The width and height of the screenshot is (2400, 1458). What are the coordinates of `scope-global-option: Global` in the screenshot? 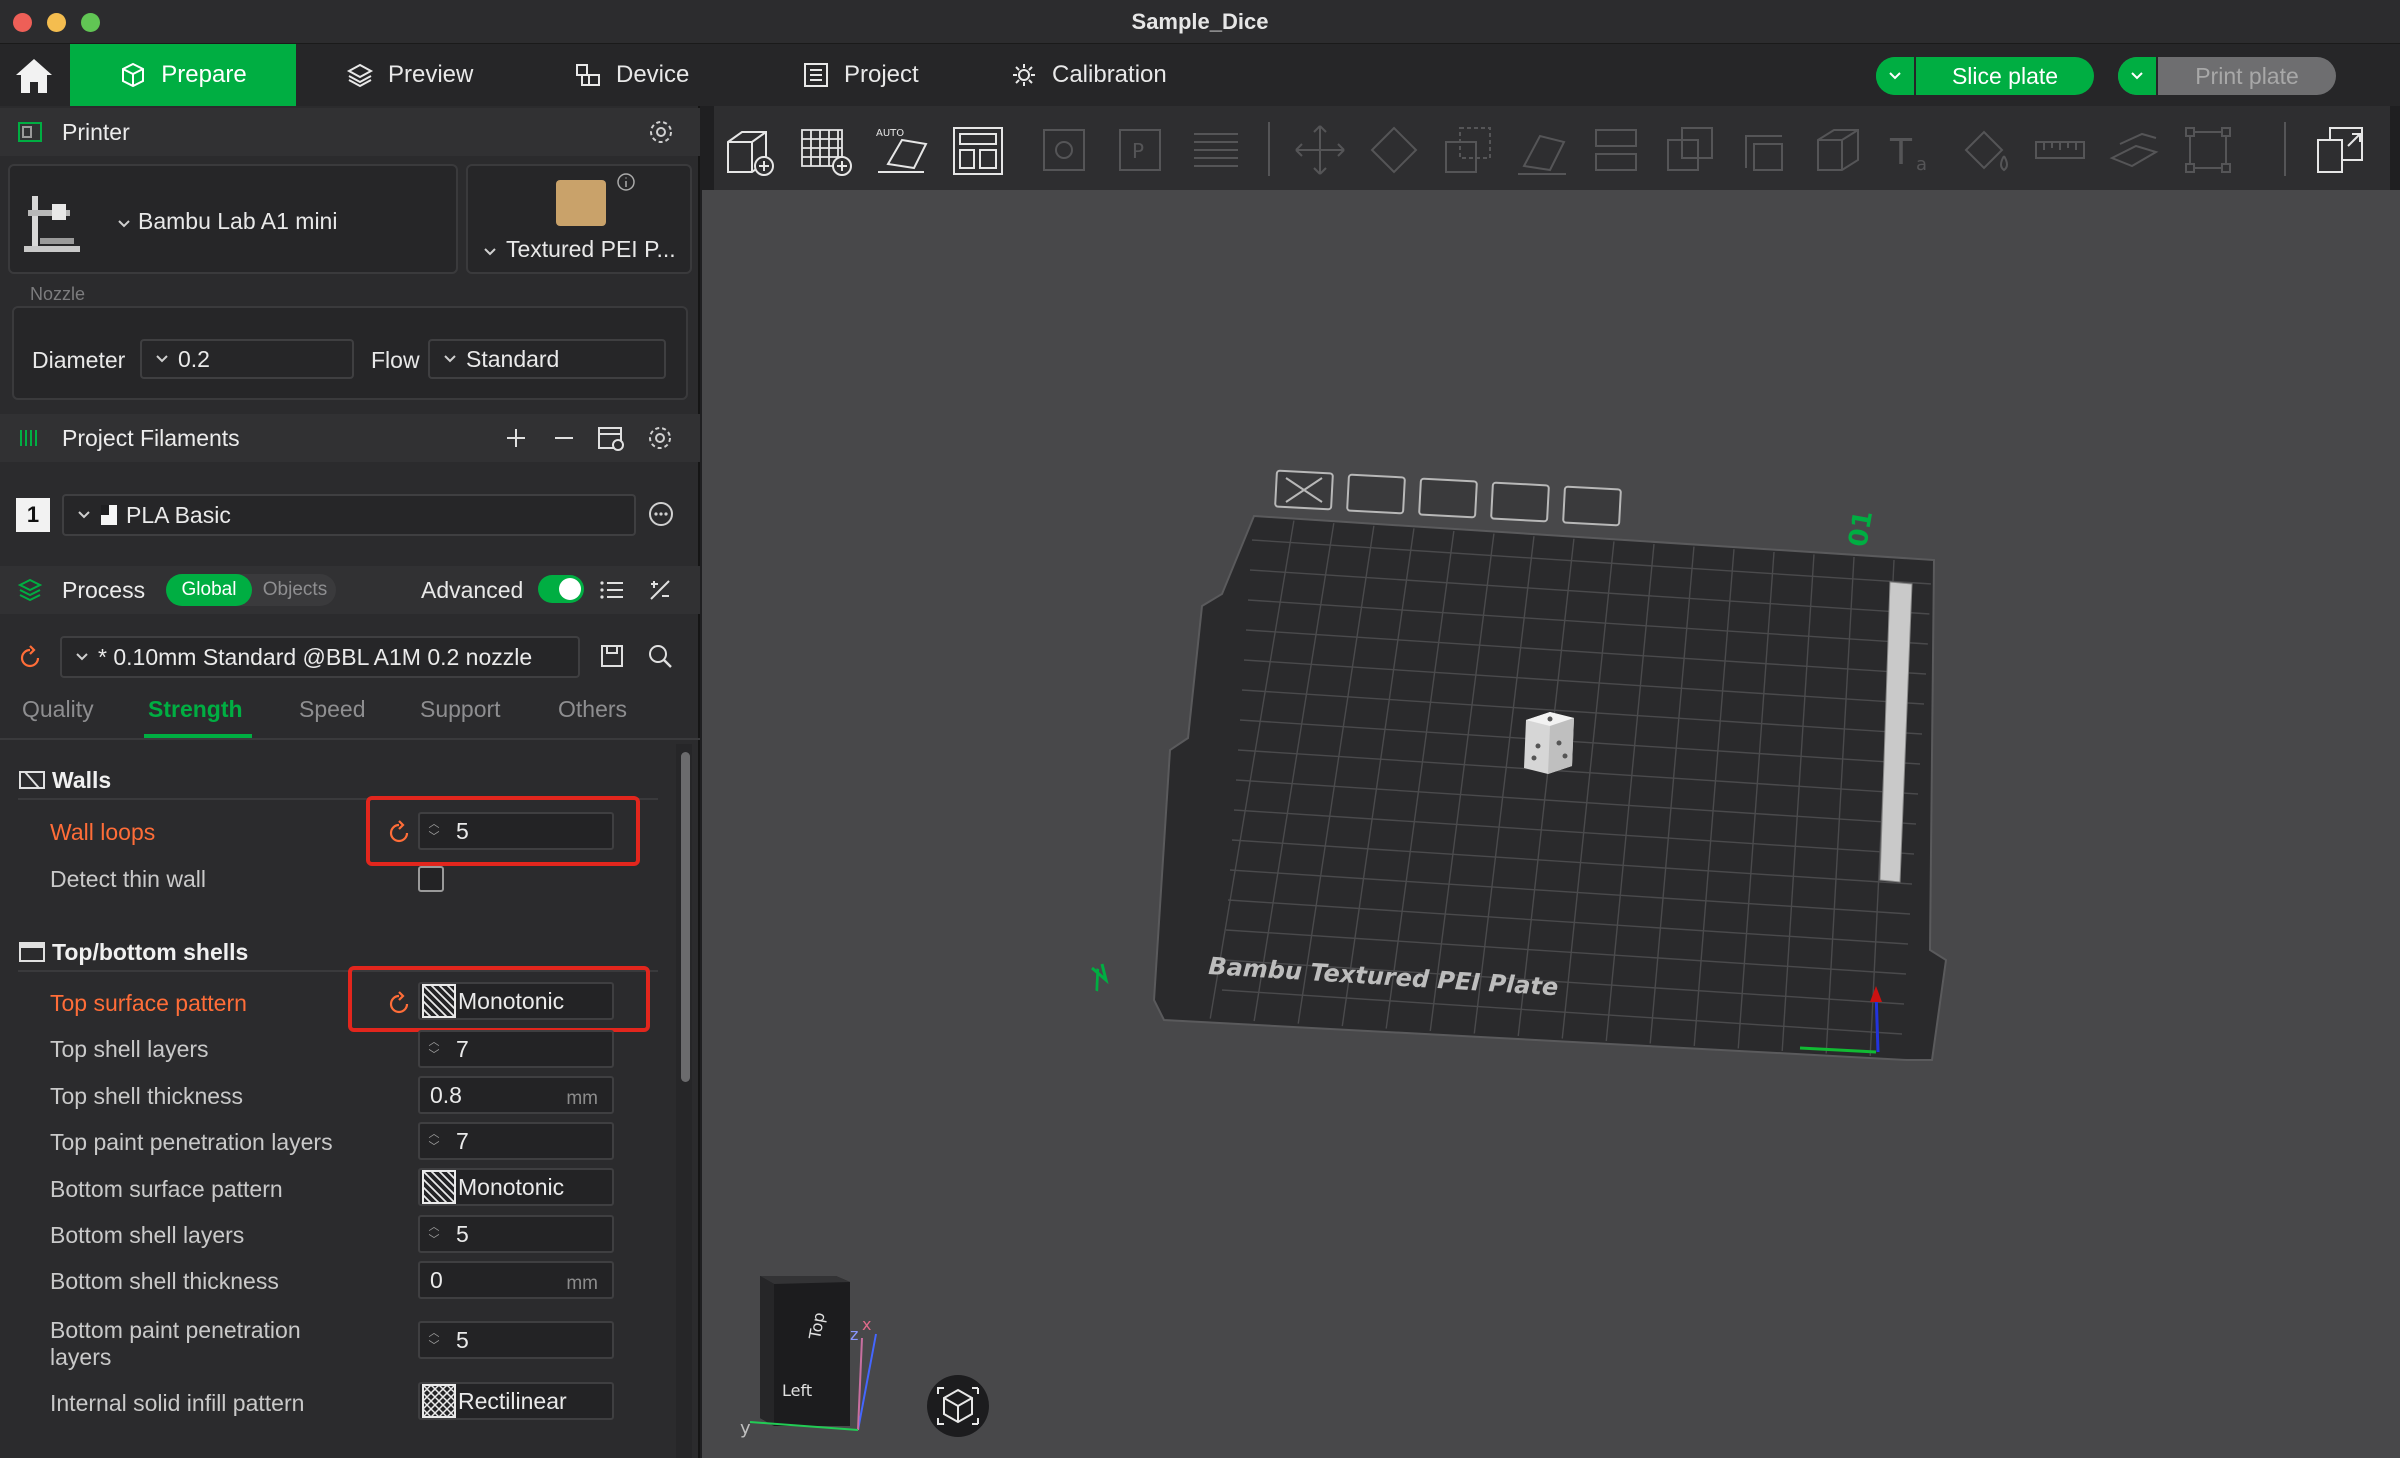 It's located at (209, 590).